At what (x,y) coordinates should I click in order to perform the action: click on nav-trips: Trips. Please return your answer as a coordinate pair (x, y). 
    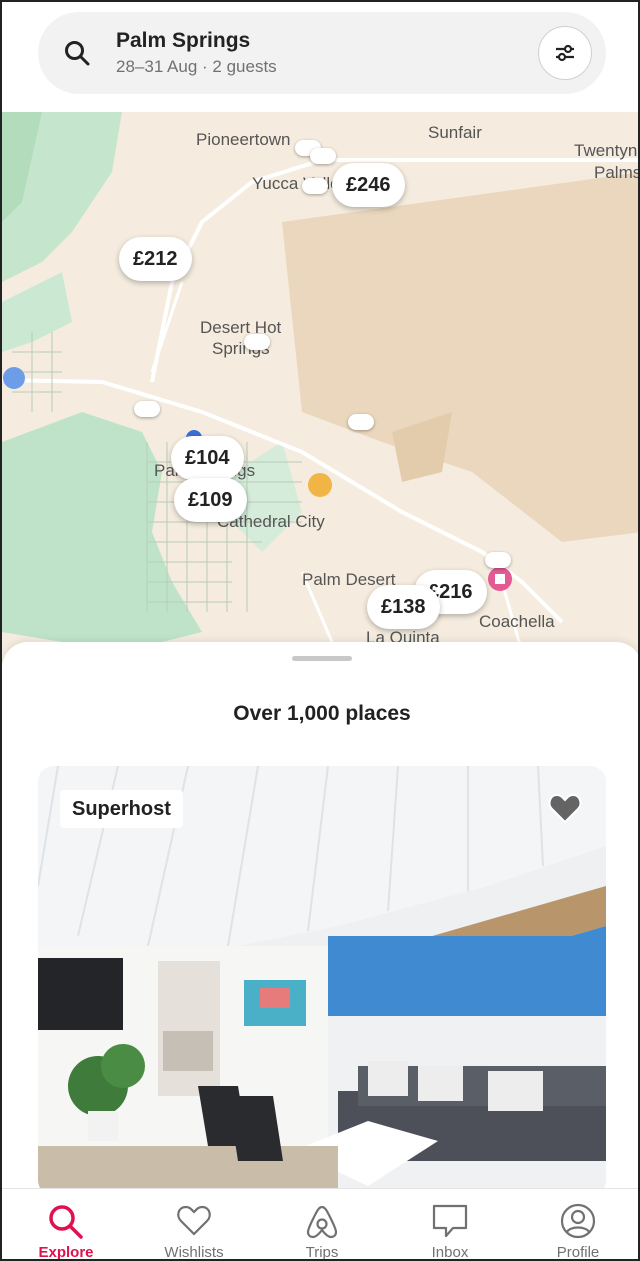
    Looking at the image, I should click on (322, 1225).